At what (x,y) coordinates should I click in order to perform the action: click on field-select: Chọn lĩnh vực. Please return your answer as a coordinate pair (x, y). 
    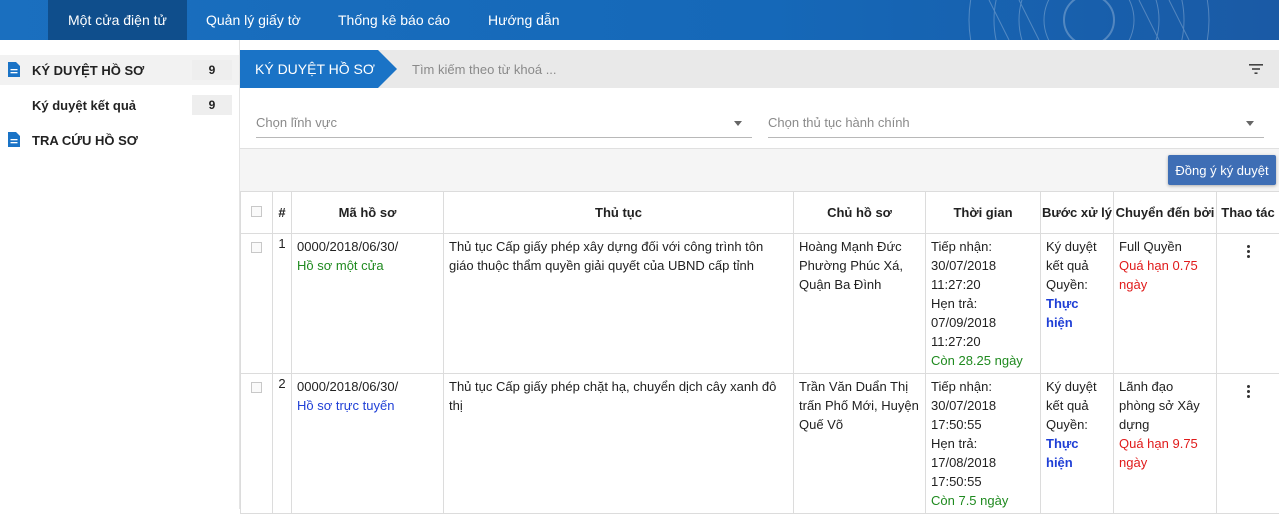
    Looking at the image, I should click on (504, 124).